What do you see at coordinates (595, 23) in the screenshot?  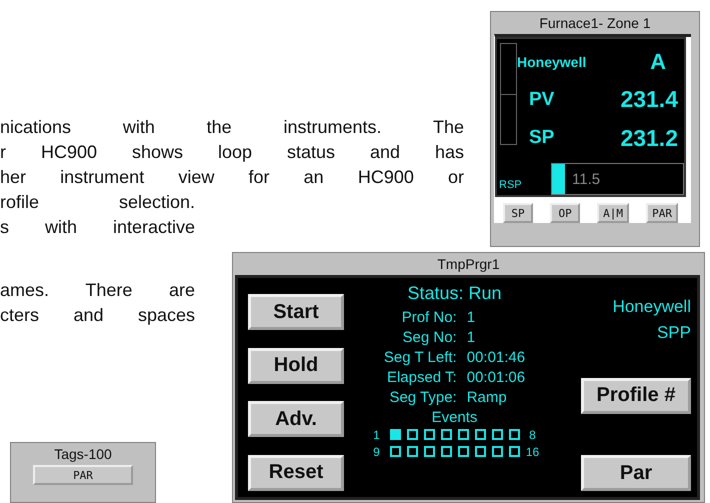 I see `faceplate-title: Furnace1- Zone 1` at bounding box center [595, 23].